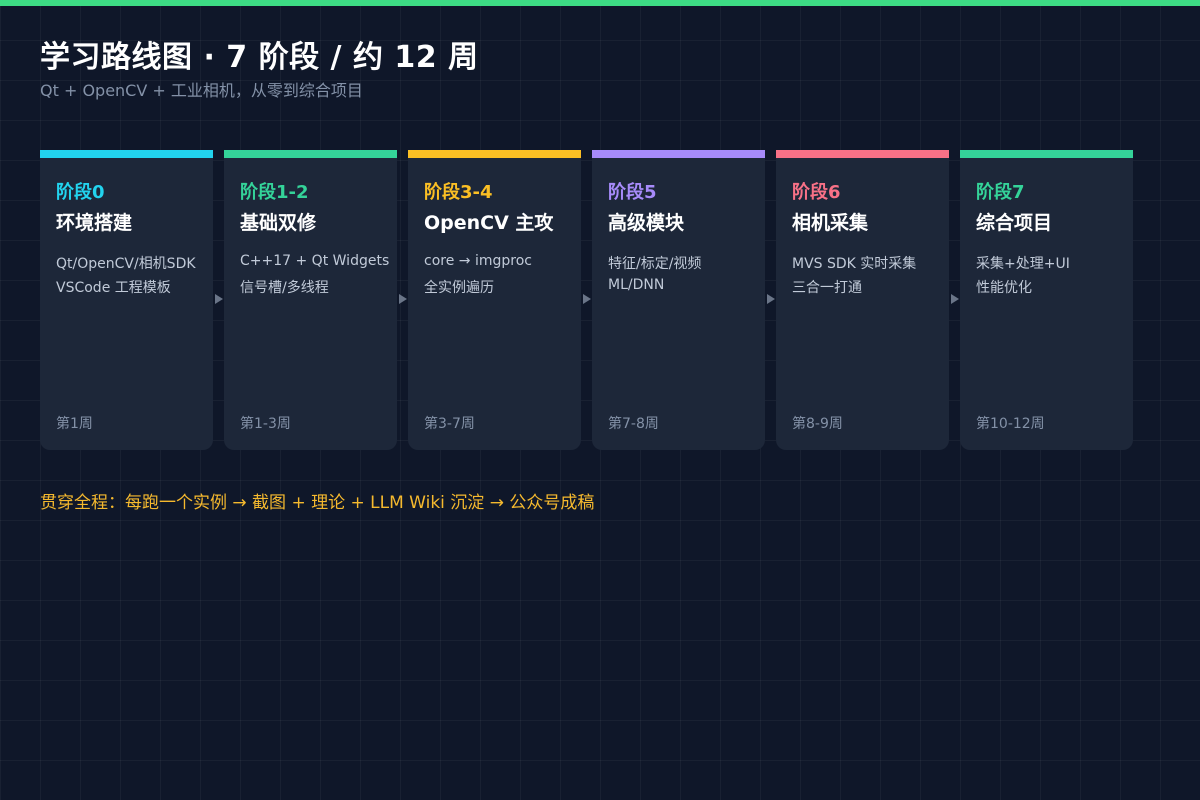 This screenshot has height=800, width=1200. Describe the element at coordinates (274, 192) in the screenshot. I see `stage-label: 阶段1-2` at that location.